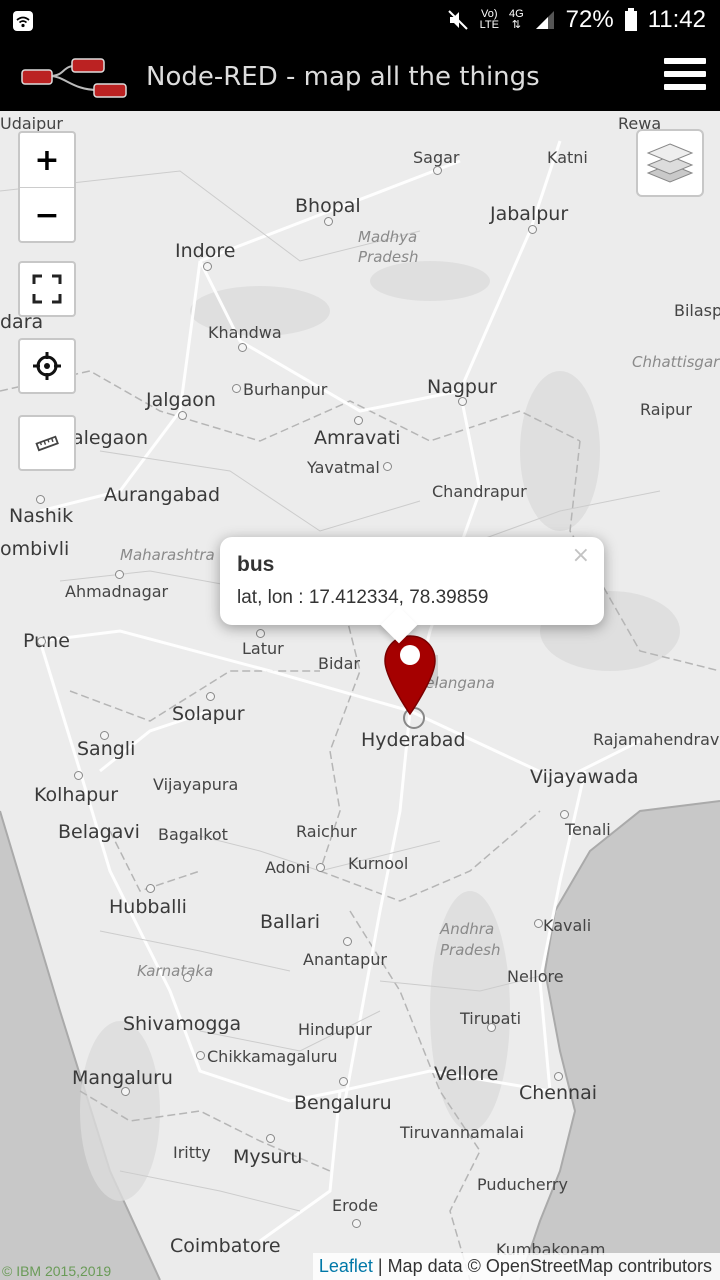 The image size is (720, 1280). I want to click on status-bar: Vo) LTE 4G ⇅ 72% 11:42, so click(360, 22).